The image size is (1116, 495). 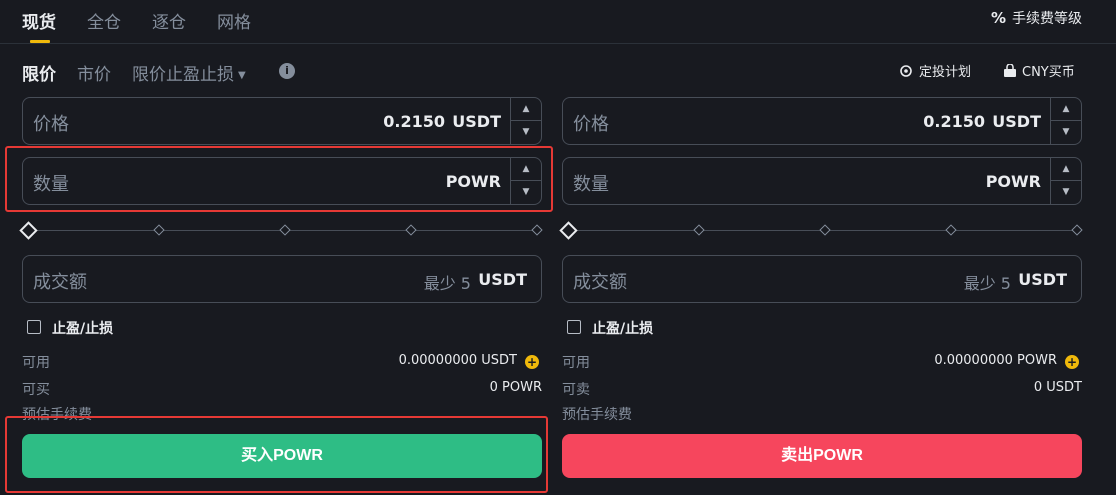 What do you see at coordinates (39, 72) in the screenshot?
I see `order-type-limit: 限价` at bounding box center [39, 72].